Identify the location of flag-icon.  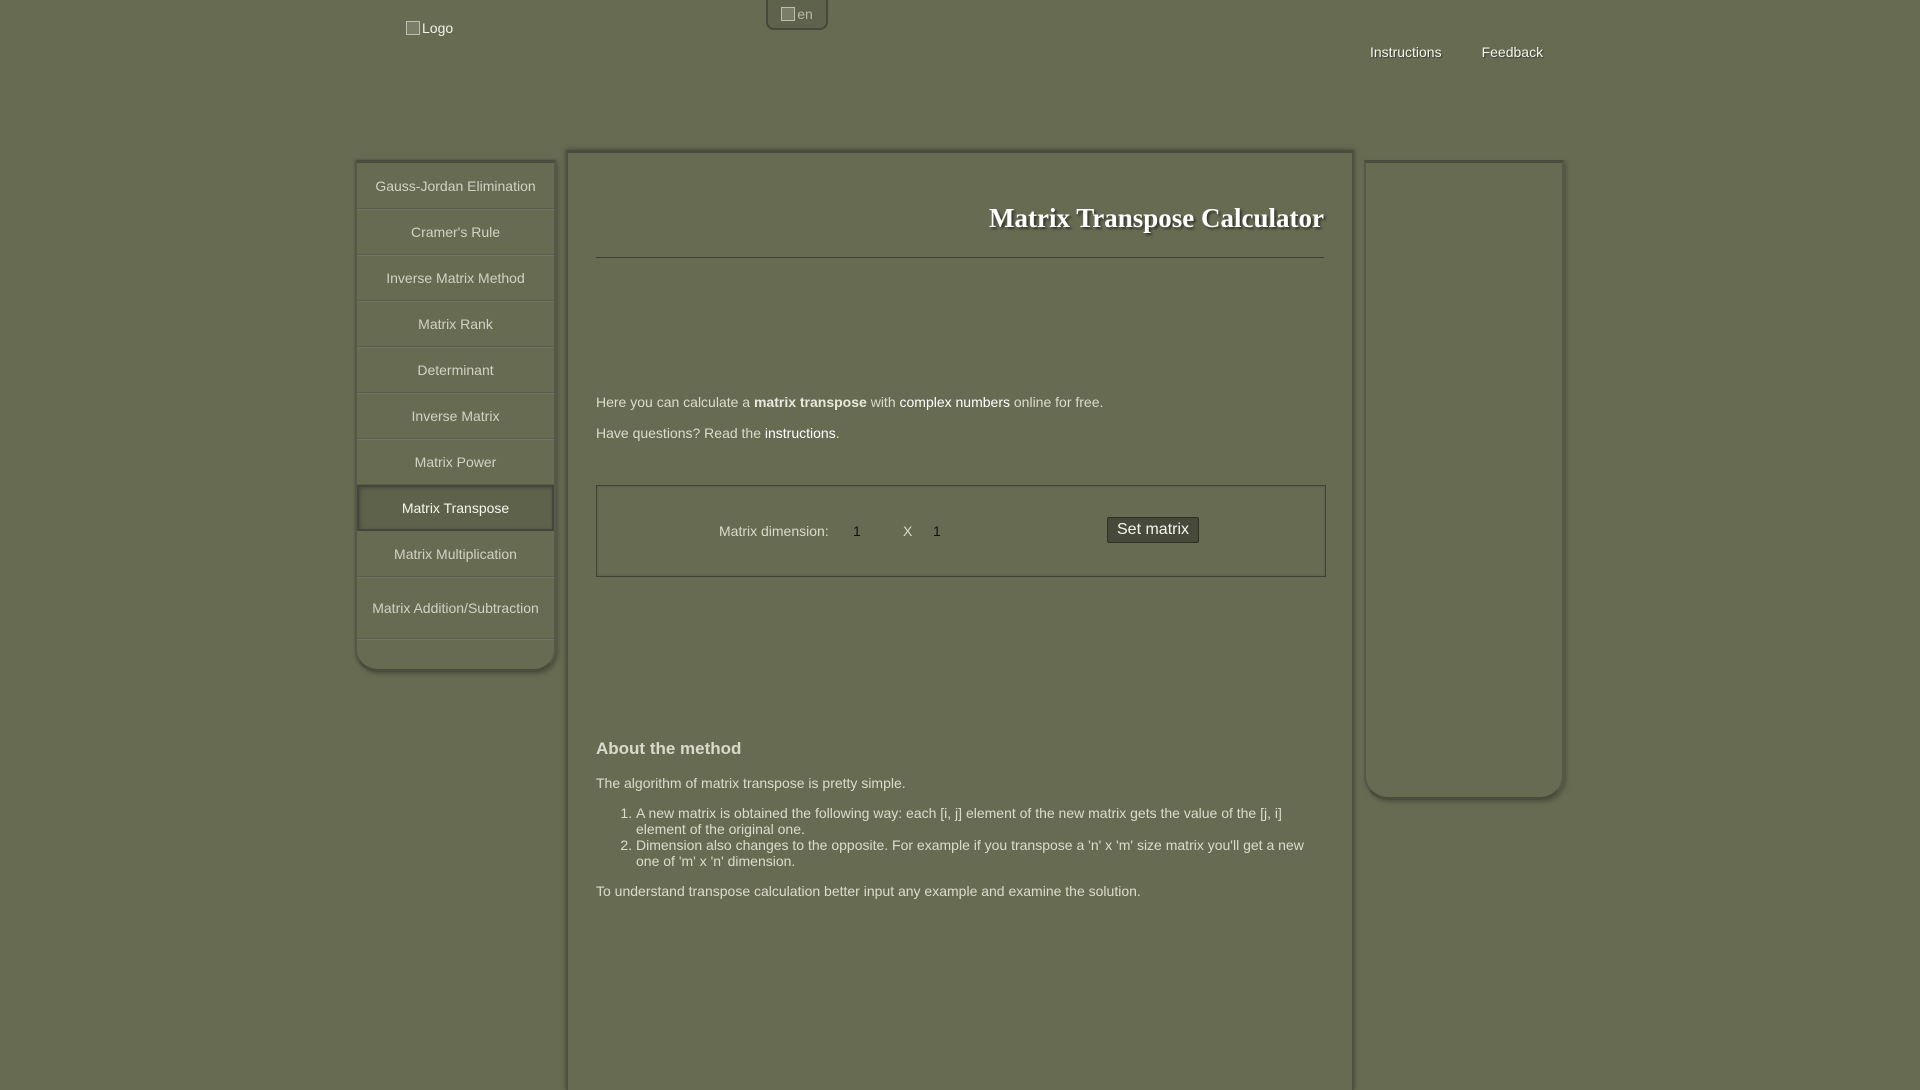
(788, 14).